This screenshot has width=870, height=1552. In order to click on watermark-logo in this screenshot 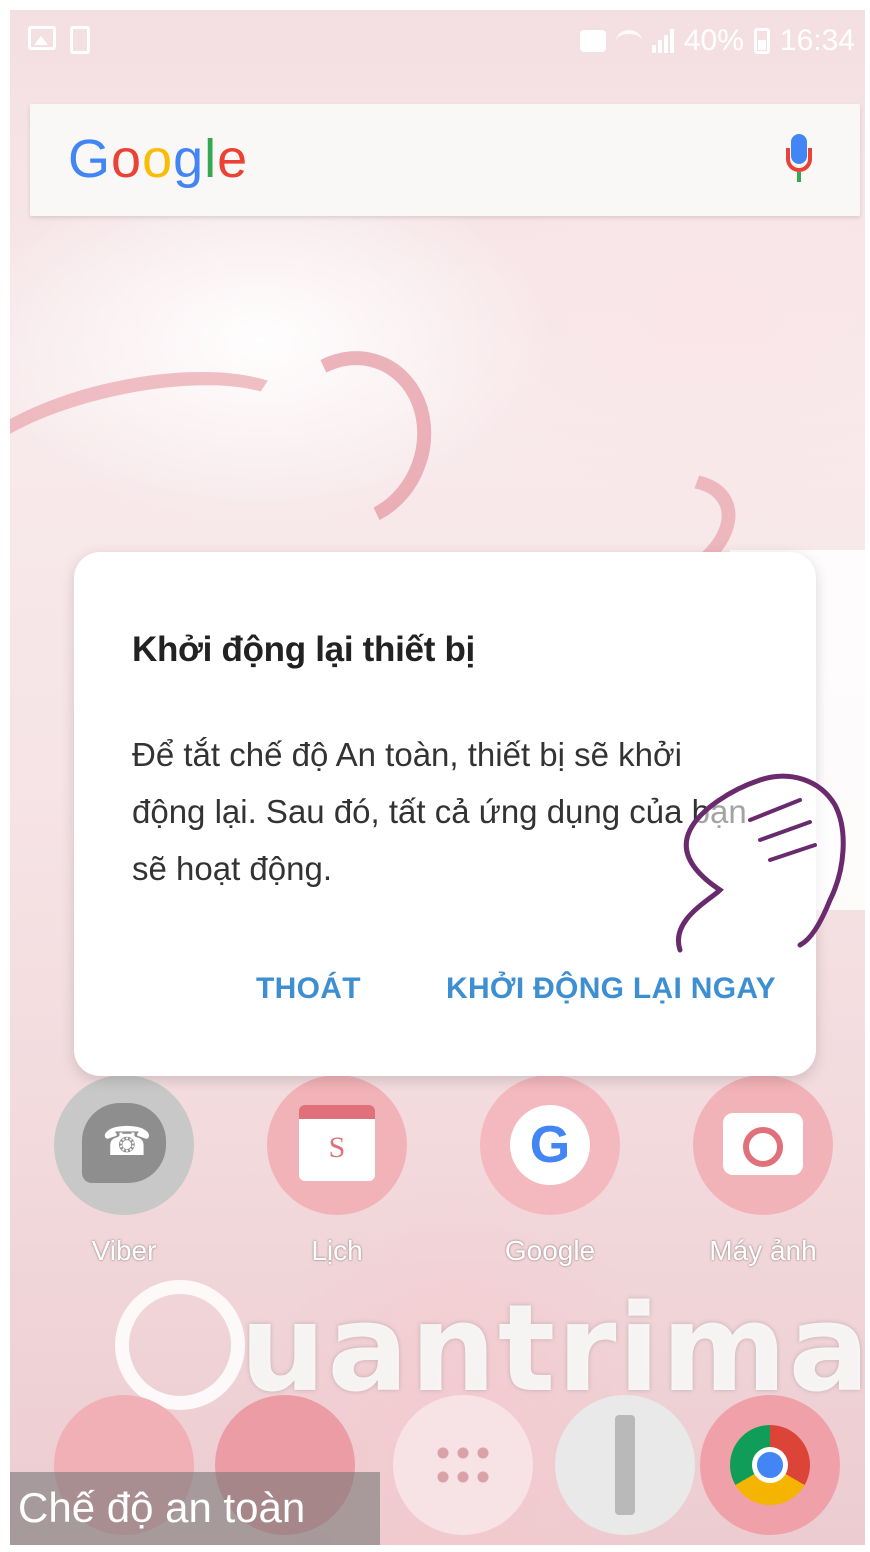, I will do `click(180, 1345)`.